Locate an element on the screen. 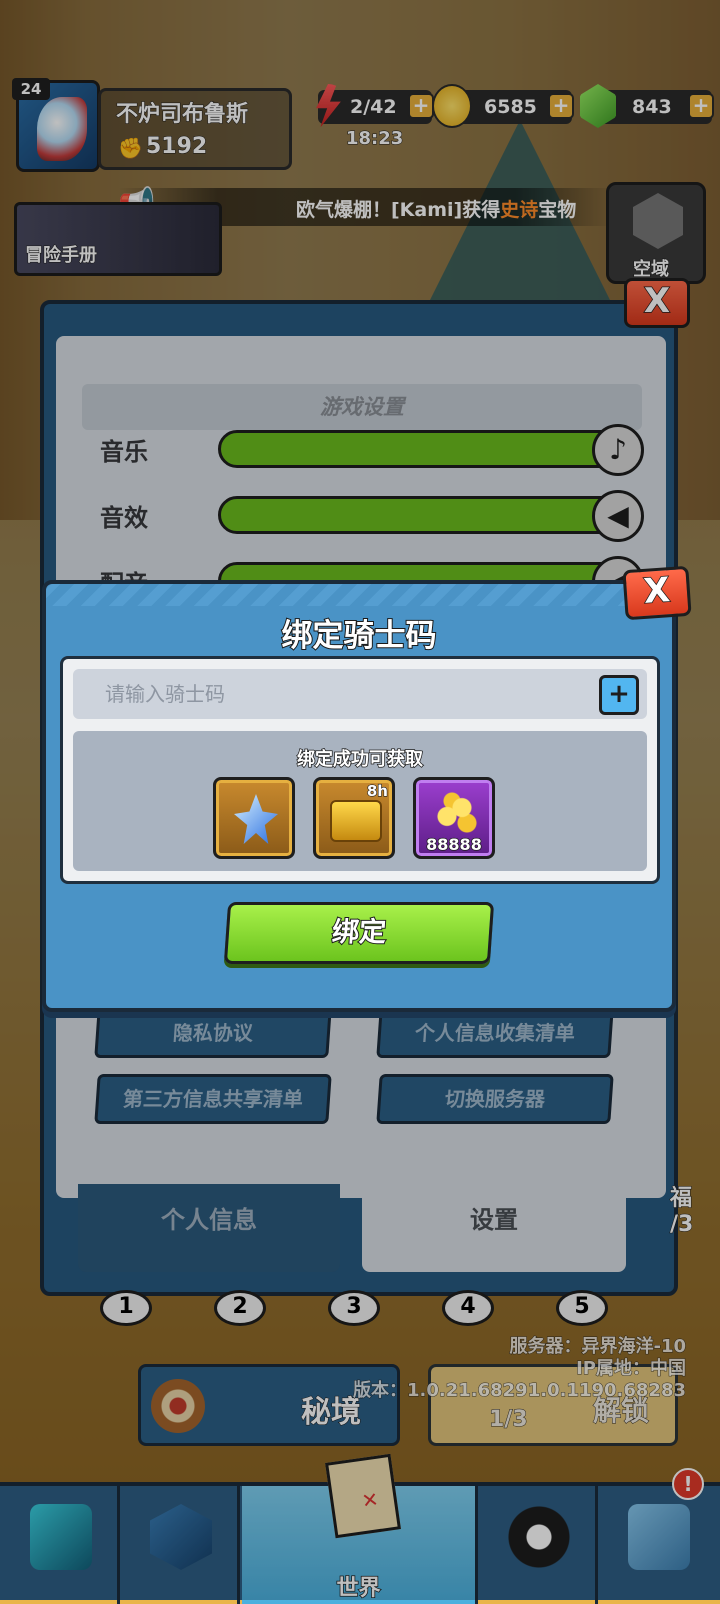  crystal-icon is located at coordinates (256, 819).